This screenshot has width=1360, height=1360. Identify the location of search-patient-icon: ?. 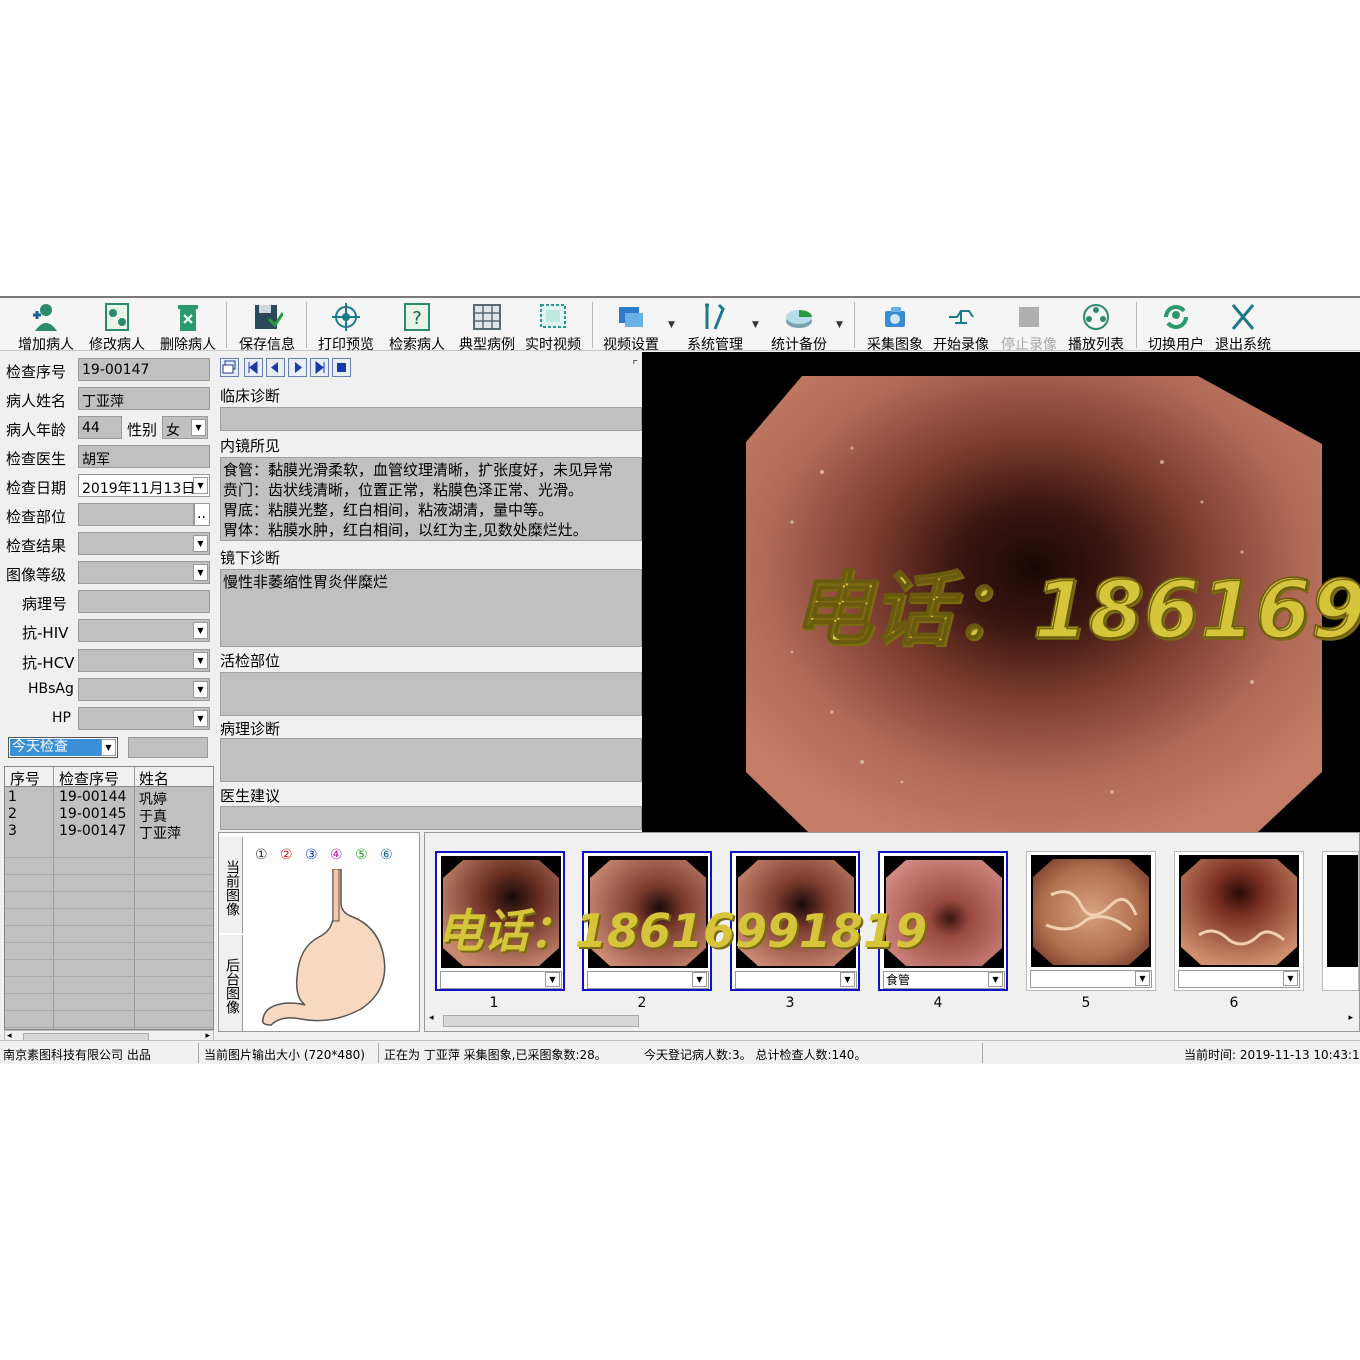
(417, 317).